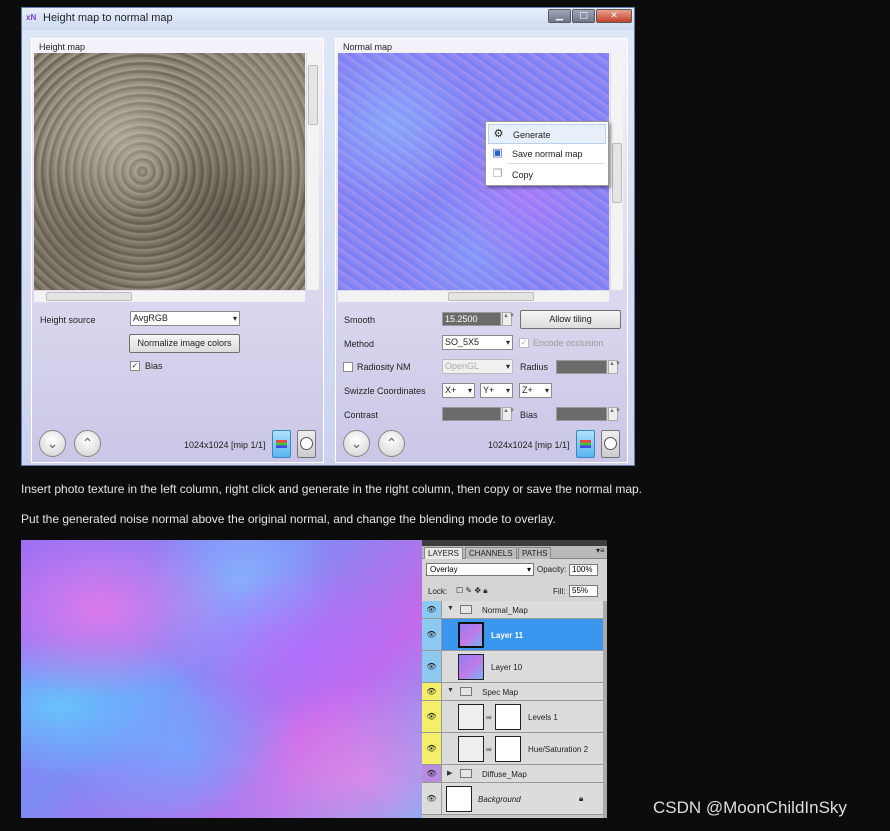 The width and height of the screenshot is (890, 831). What do you see at coordinates (581, 798) in the screenshot?
I see `lock-icon: 🔒︎` at bounding box center [581, 798].